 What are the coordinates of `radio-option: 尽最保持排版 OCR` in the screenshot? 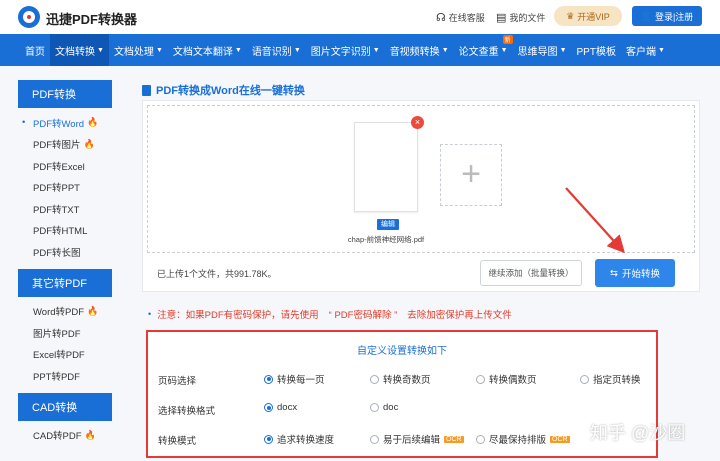 It's located at (523, 439).